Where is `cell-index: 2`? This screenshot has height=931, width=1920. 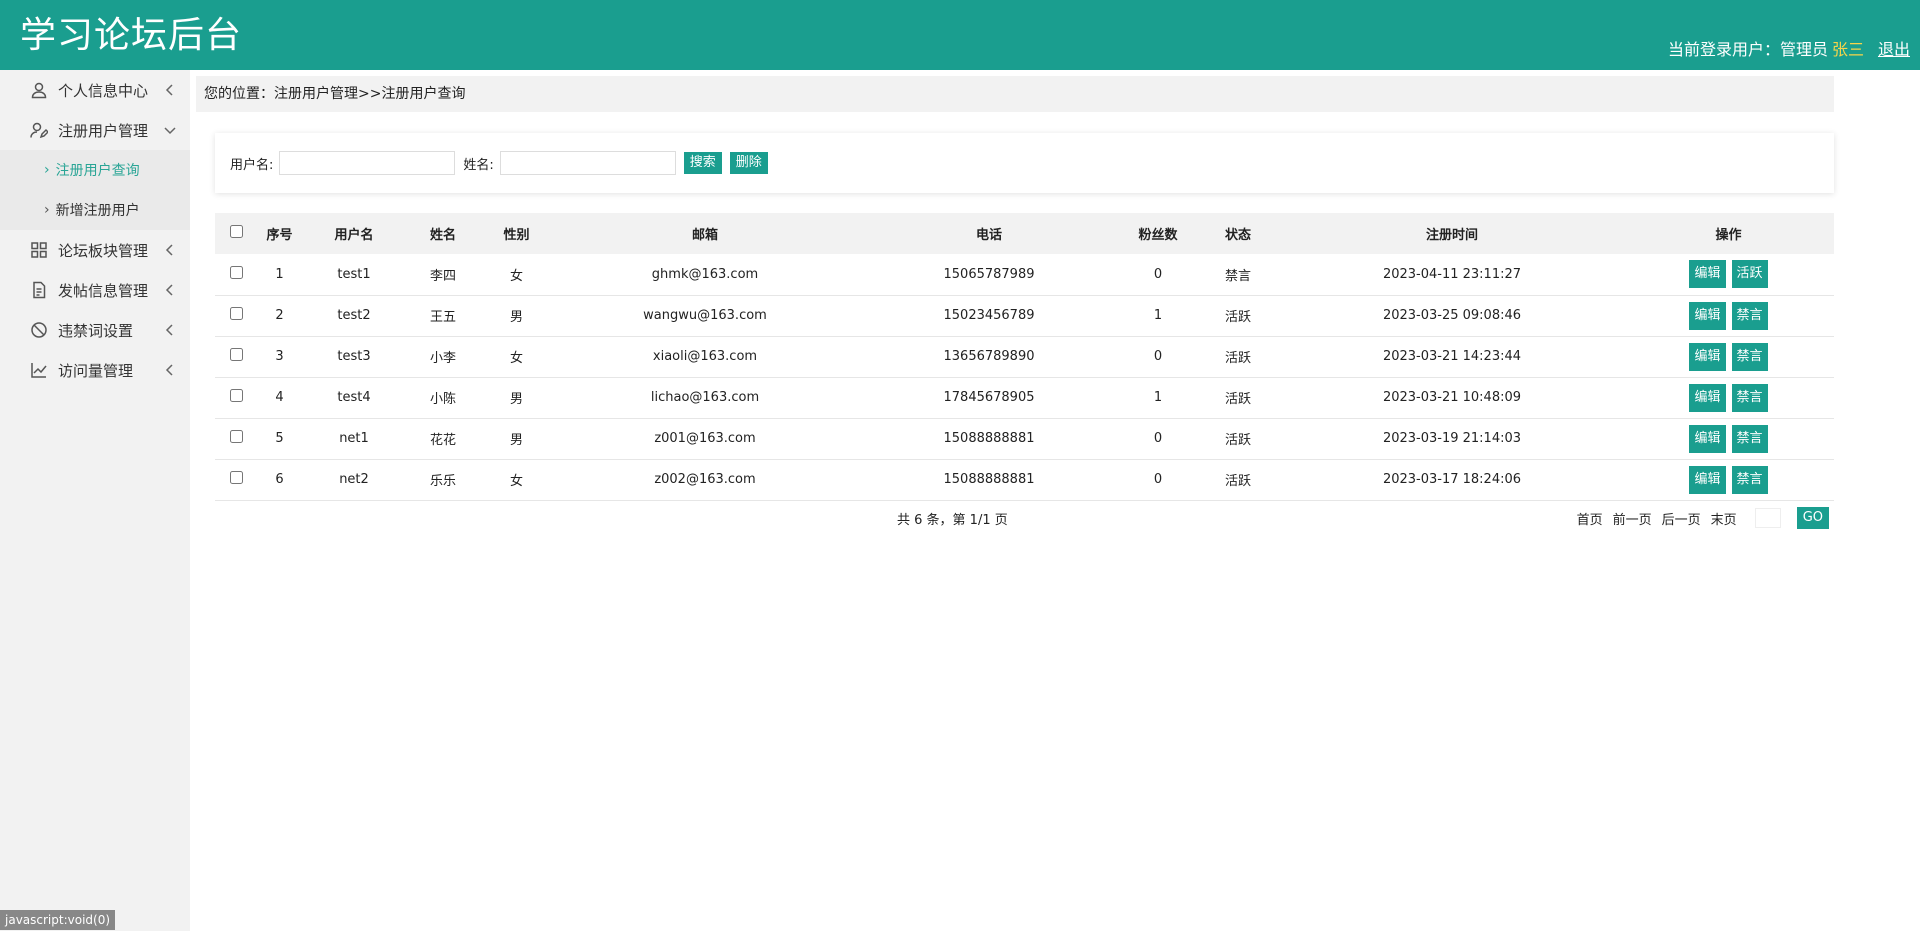 cell-index: 2 is located at coordinates (279, 315).